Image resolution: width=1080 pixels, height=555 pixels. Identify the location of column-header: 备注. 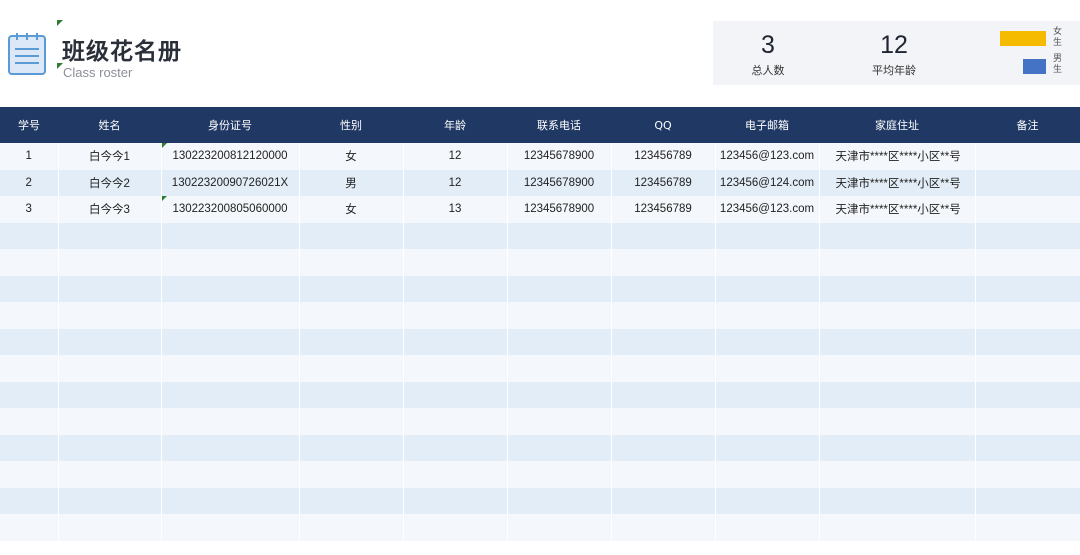
(1027, 125).